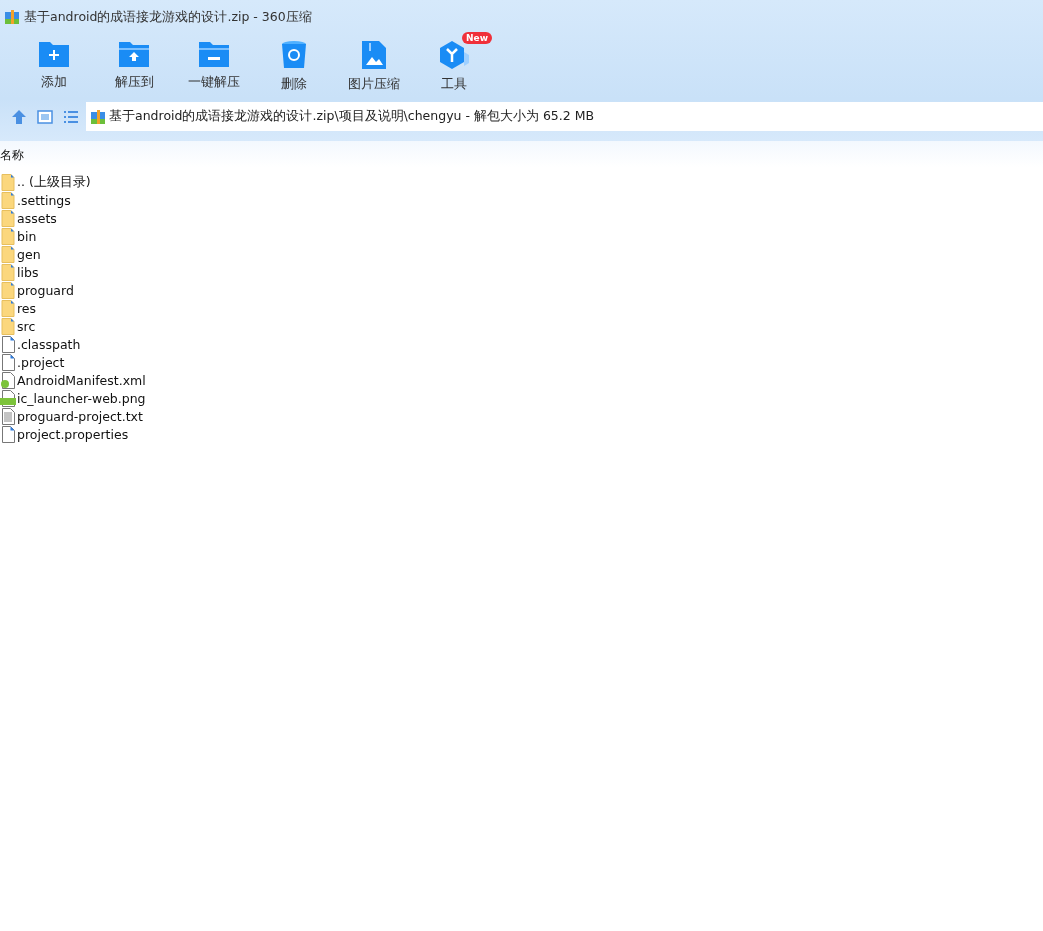 This screenshot has width=1043, height=931. Describe the element at coordinates (214, 54) in the screenshot. I see `folder-minus-icon` at that location.